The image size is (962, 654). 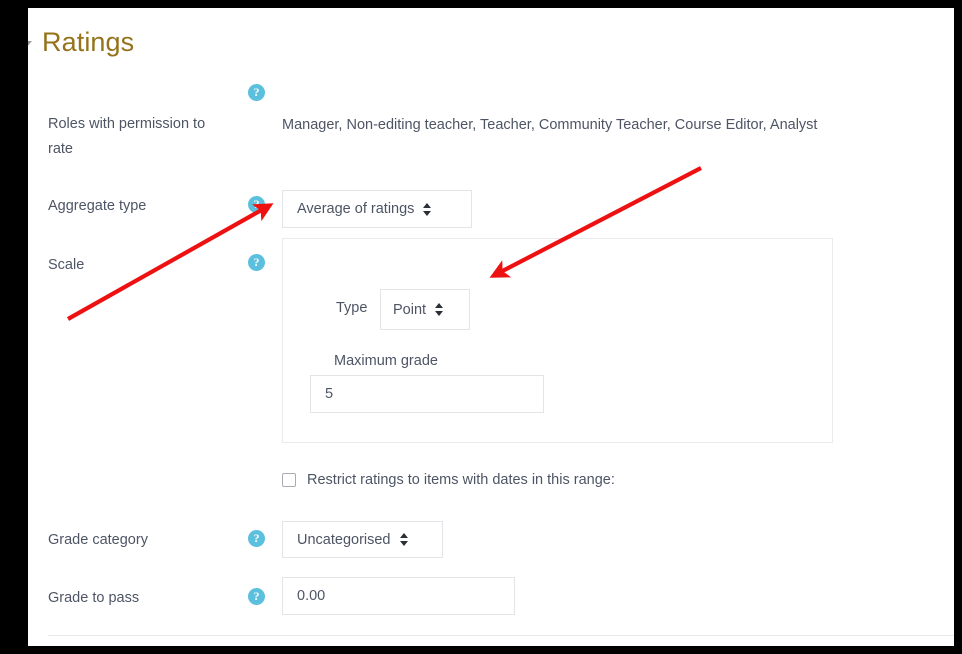 I want to click on ratings-section-header: Ratings, so click(x=81, y=42).